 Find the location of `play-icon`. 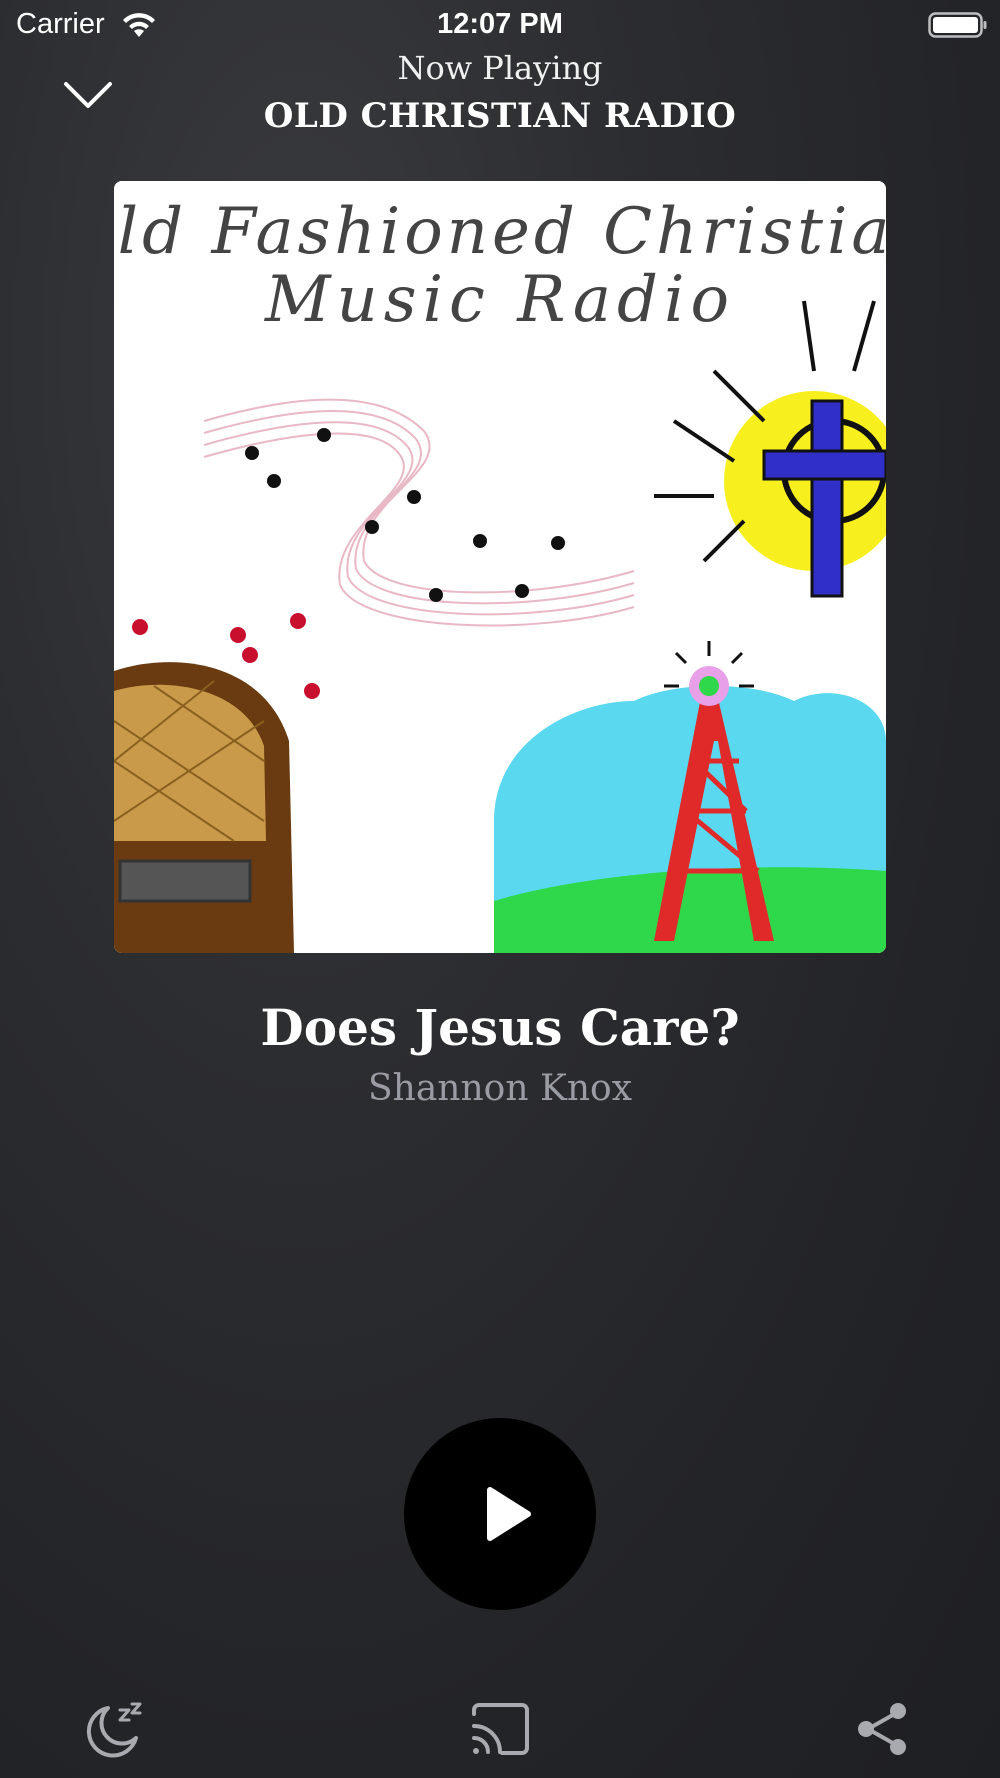

play-icon is located at coordinates (509, 1514).